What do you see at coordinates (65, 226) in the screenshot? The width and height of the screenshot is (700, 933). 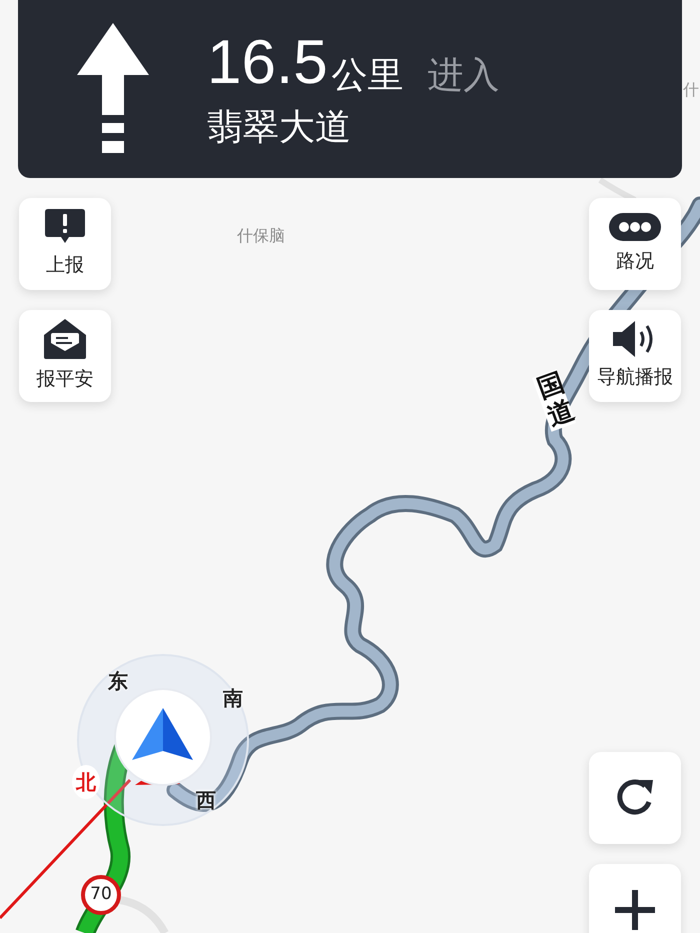 I see `alert-icon` at bounding box center [65, 226].